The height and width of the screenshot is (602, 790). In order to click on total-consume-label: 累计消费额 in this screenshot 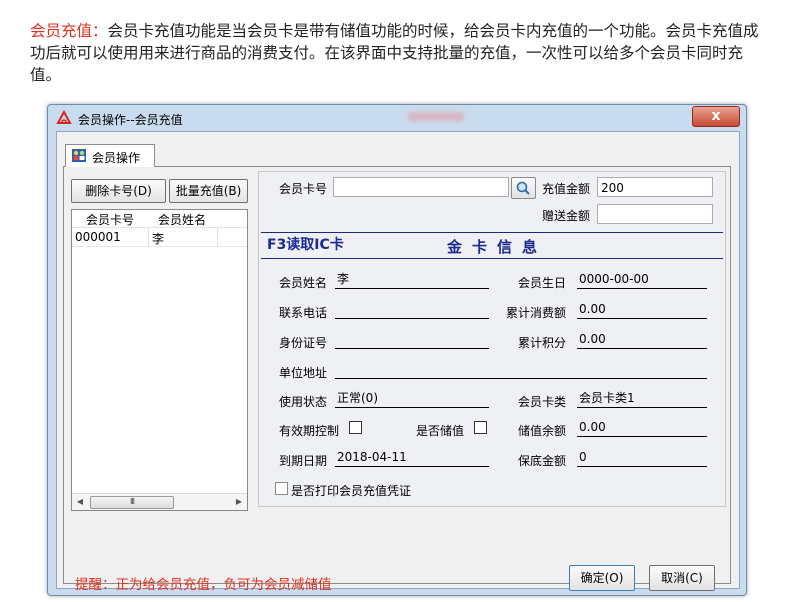, I will do `click(536, 313)`.